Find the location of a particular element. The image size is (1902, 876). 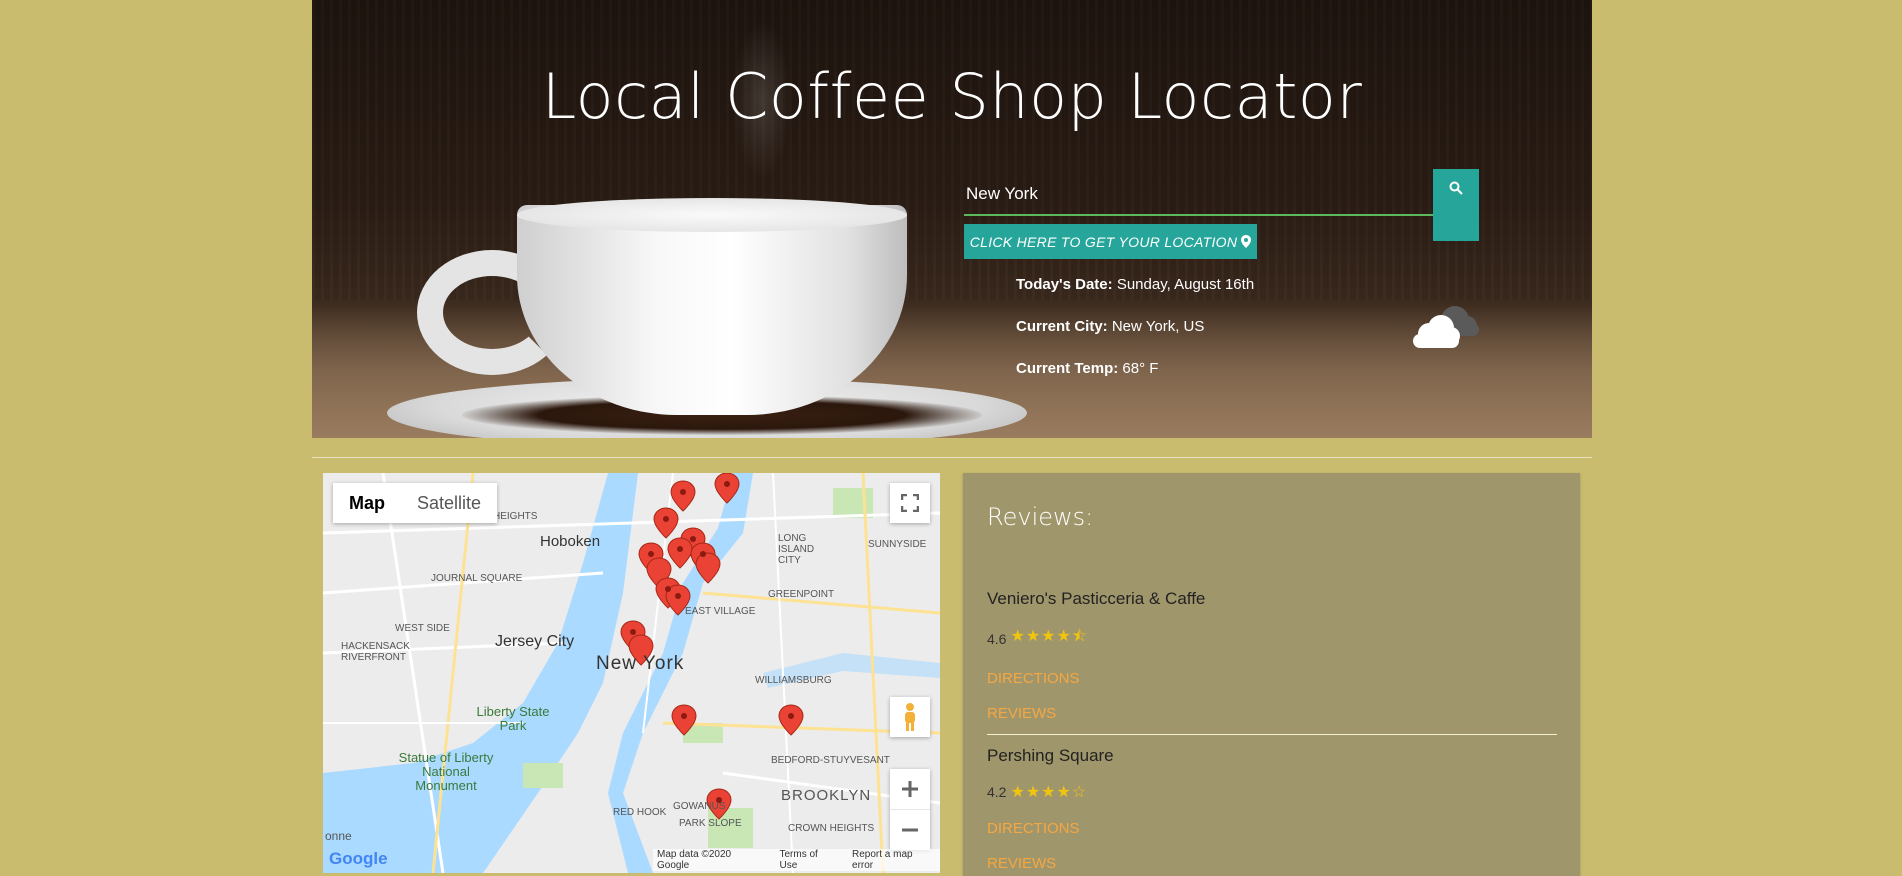

label-park-slope: PARK SLOPE is located at coordinates (710, 823).